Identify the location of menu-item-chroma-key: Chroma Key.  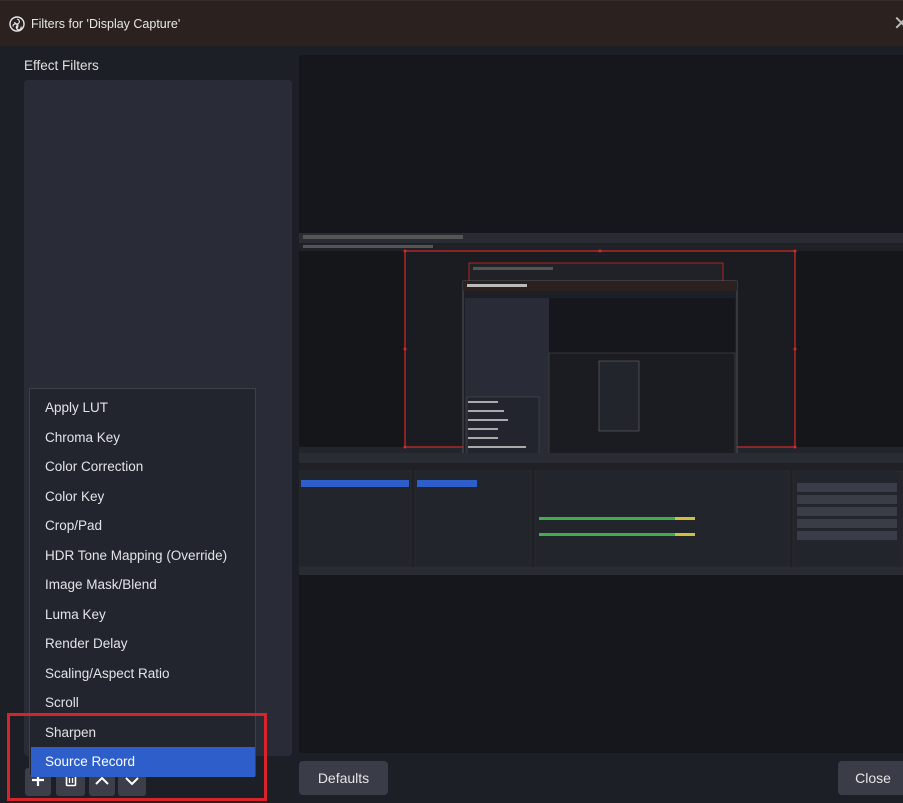
(143, 438).